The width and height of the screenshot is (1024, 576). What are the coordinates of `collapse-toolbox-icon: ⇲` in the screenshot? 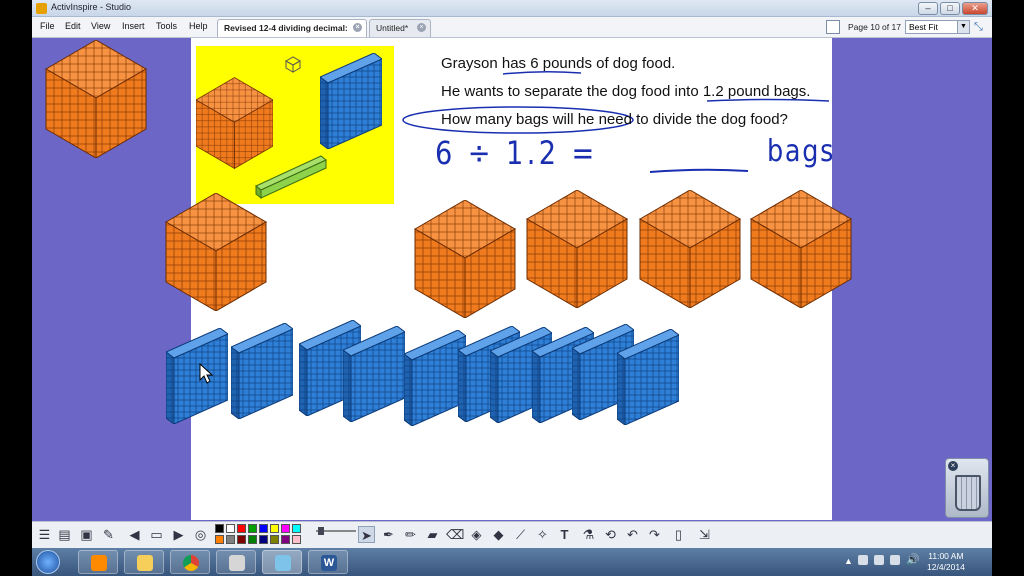 It's located at (704, 534).